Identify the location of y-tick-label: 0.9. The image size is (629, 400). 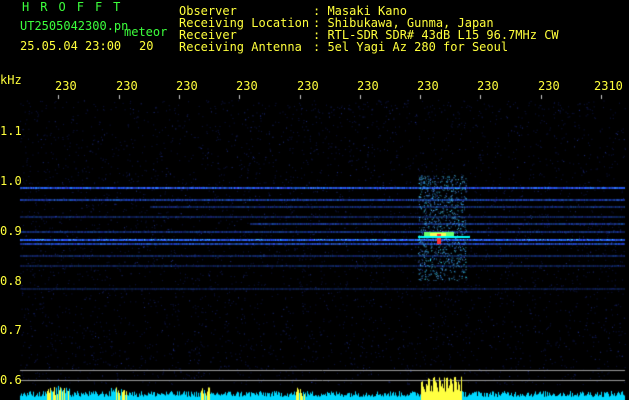
(11, 231).